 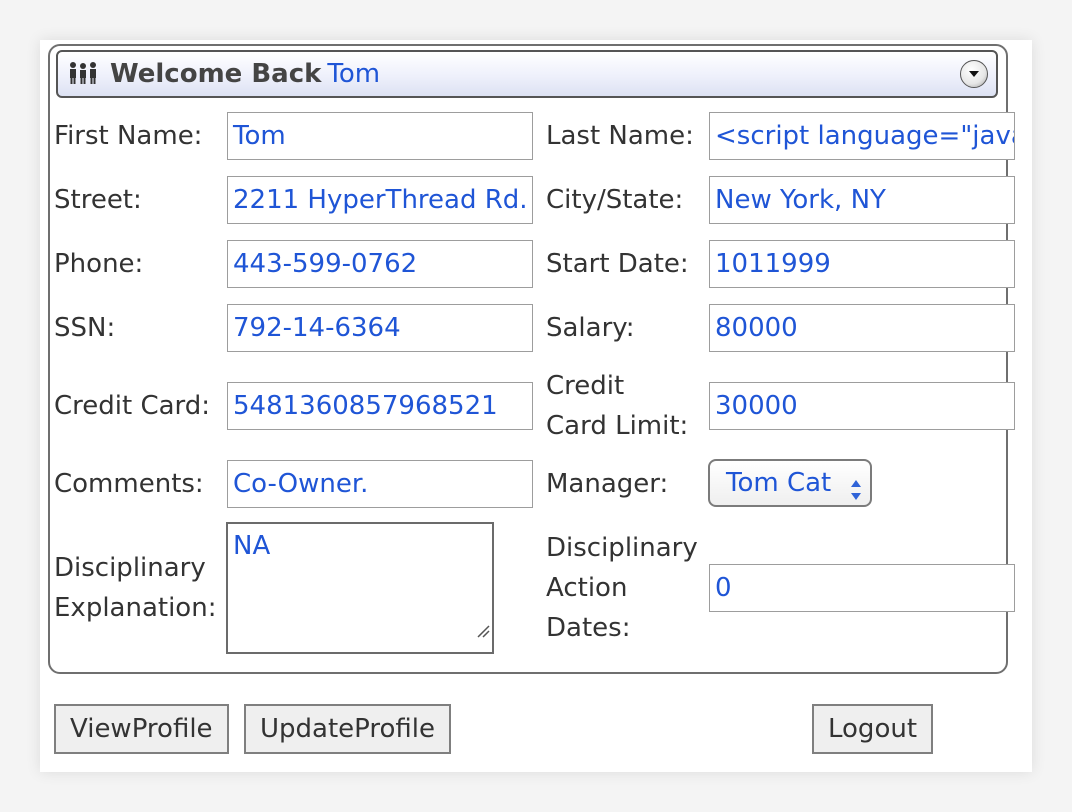 I want to click on disciplinary-explanation-label-line1: Disciplinary, so click(x=130, y=568).